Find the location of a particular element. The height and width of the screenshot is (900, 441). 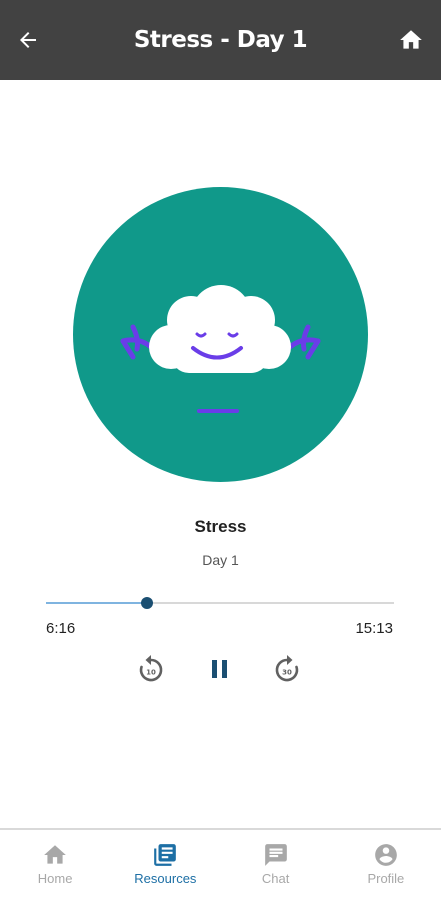

pause-icon is located at coordinates (219, 669).